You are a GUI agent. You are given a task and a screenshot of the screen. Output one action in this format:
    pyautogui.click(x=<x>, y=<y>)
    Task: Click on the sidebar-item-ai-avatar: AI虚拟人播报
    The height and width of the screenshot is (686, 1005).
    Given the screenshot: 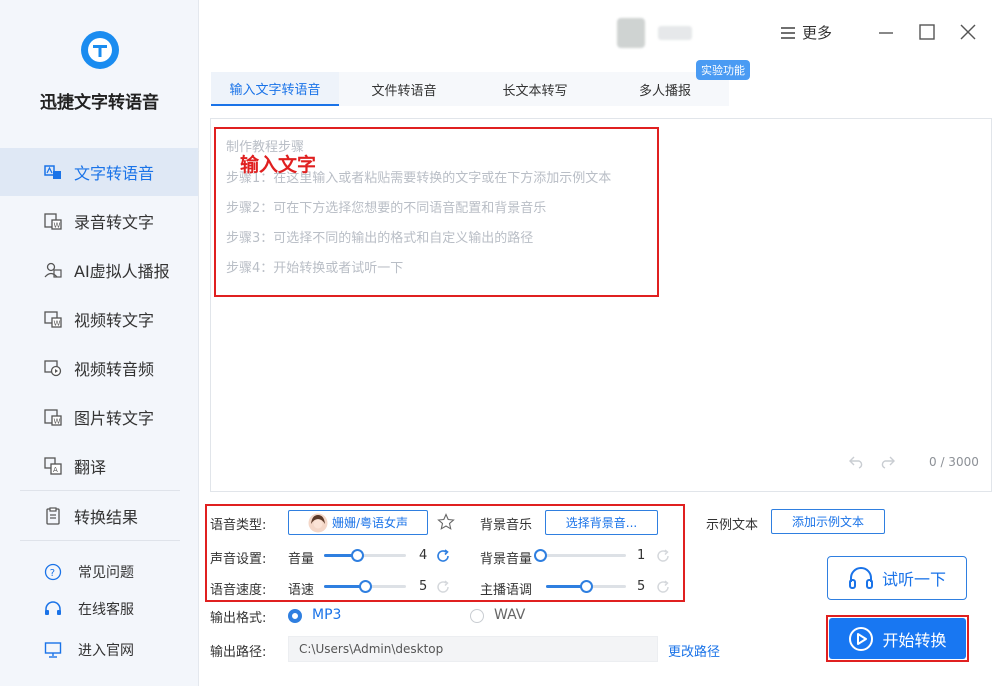 What is the action you would take?
    pyautogui.click(x=99, y=270)
    